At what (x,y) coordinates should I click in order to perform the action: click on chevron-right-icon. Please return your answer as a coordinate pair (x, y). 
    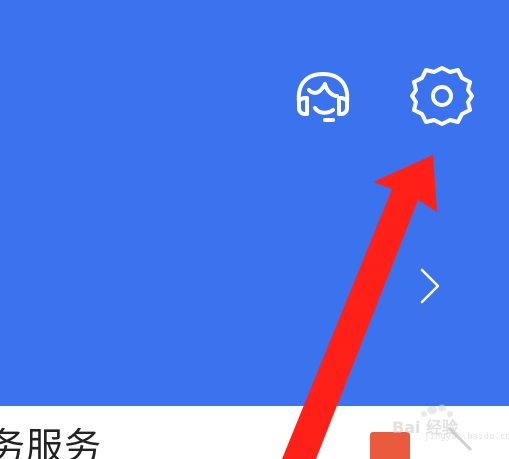
    Looking at the image, I should click on (430, 286).